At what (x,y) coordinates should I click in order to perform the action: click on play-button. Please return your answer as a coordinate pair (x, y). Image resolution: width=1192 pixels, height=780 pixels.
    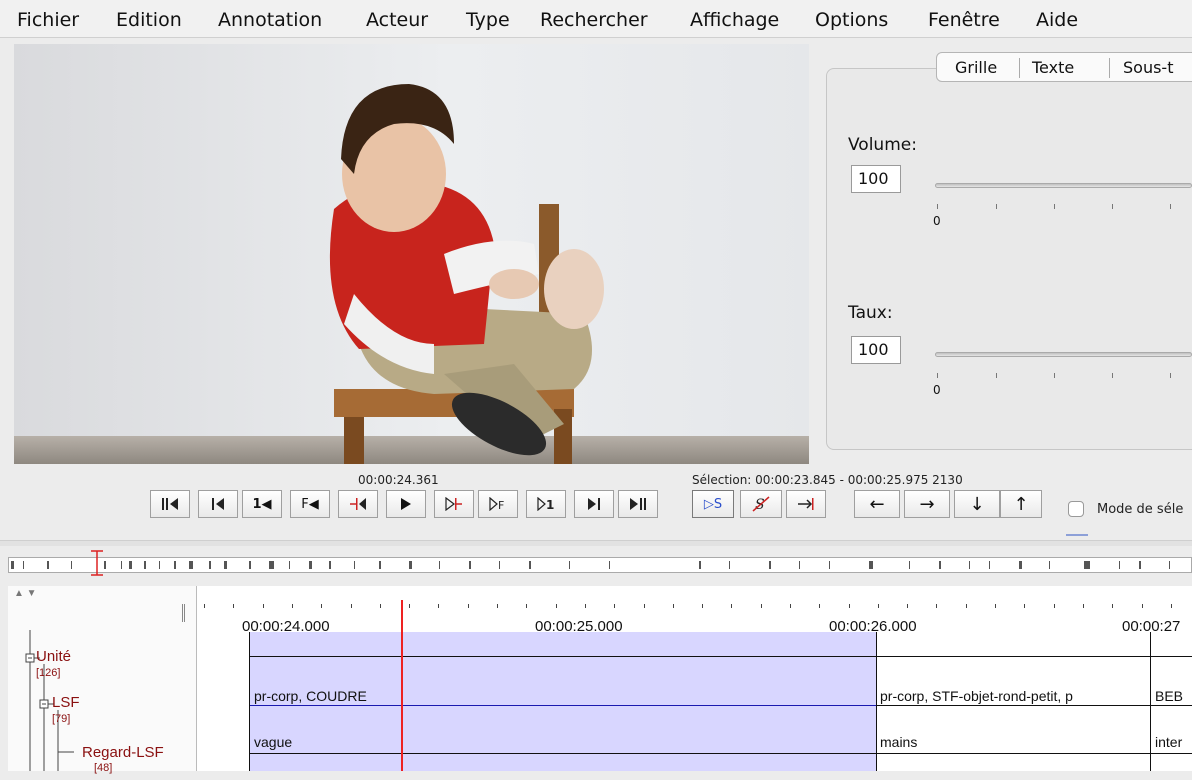
    Looking at the image, I should click on (406, 504).